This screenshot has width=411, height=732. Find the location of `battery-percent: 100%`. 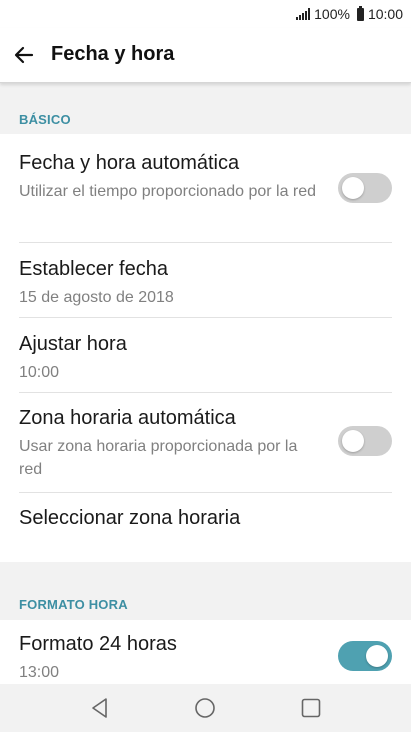

battery-percent: 100% is located at coordinates (332, 14).